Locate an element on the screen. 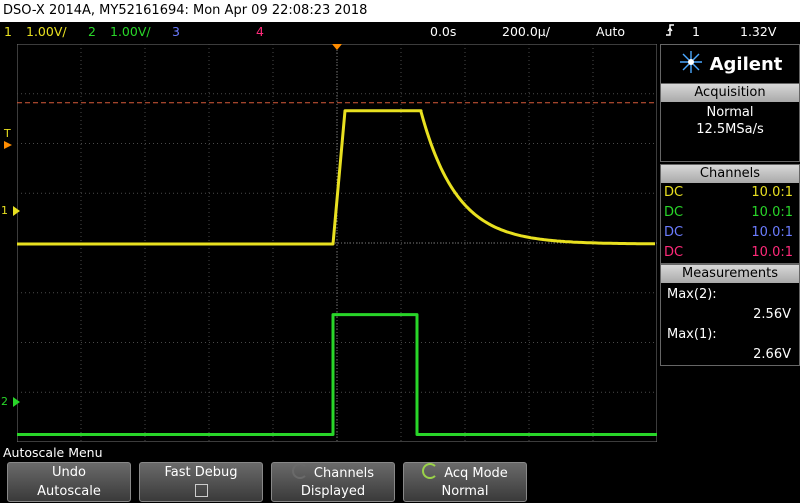 Image resolution: width=800 pixels, height=503 pixels. measurement-value: 2.56V is located at coordinates (772, 314).